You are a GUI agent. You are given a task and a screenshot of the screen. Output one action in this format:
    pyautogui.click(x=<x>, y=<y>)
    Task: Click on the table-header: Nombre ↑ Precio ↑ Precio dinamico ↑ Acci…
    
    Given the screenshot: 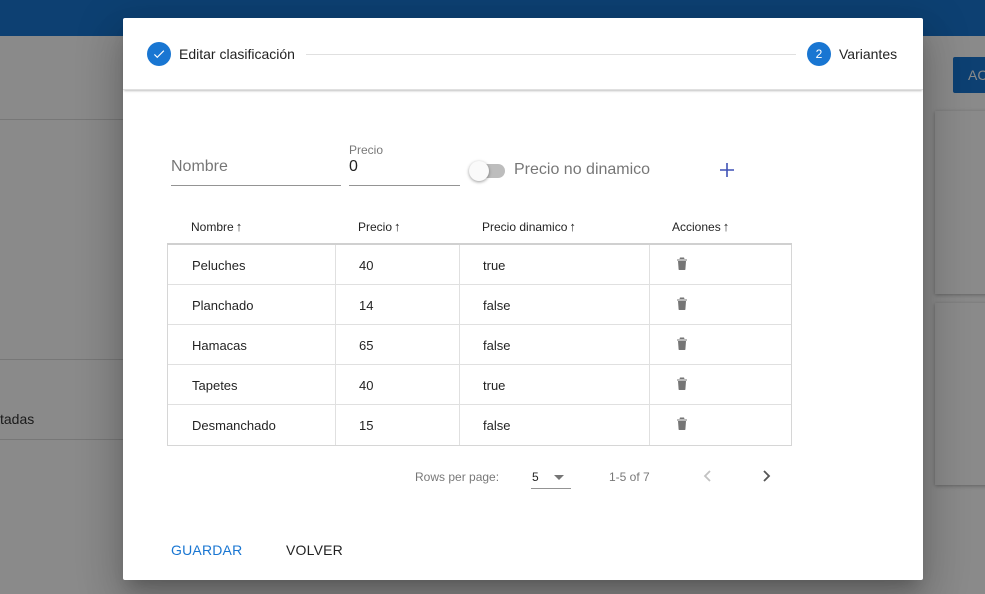 What is the action you would take?
    pyautogui.click(x=479, y=226)
    